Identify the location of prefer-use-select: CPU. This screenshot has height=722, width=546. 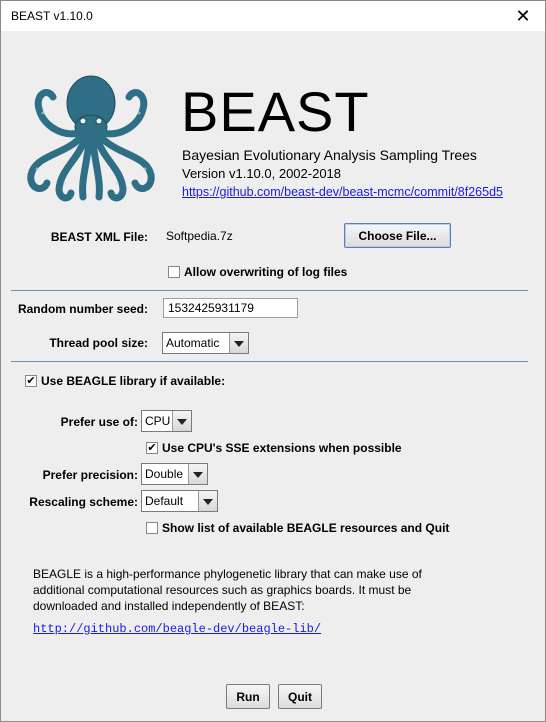
(166, 421).